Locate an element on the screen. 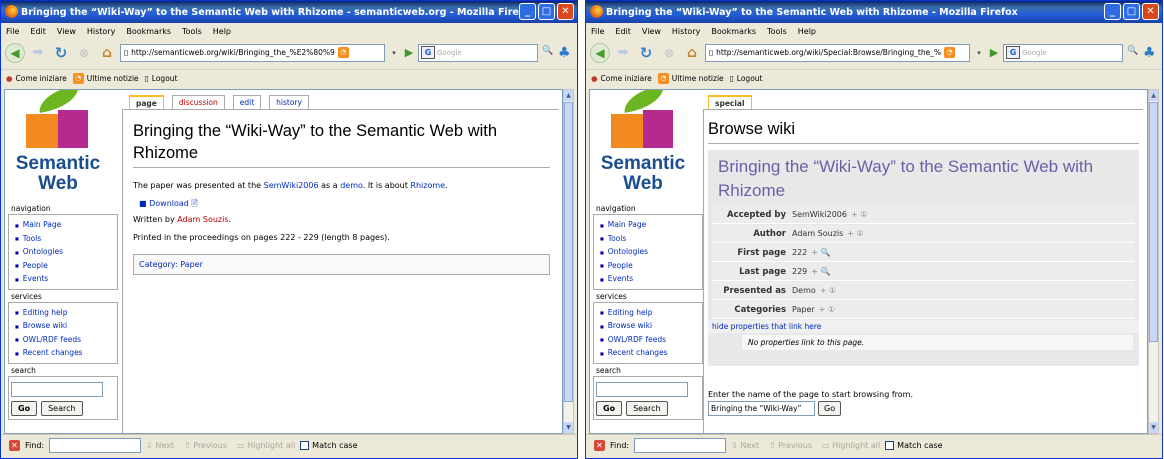 This screenshot has height=459, width=1164. menu-edit: Edit is located at coordinates (38, 31).